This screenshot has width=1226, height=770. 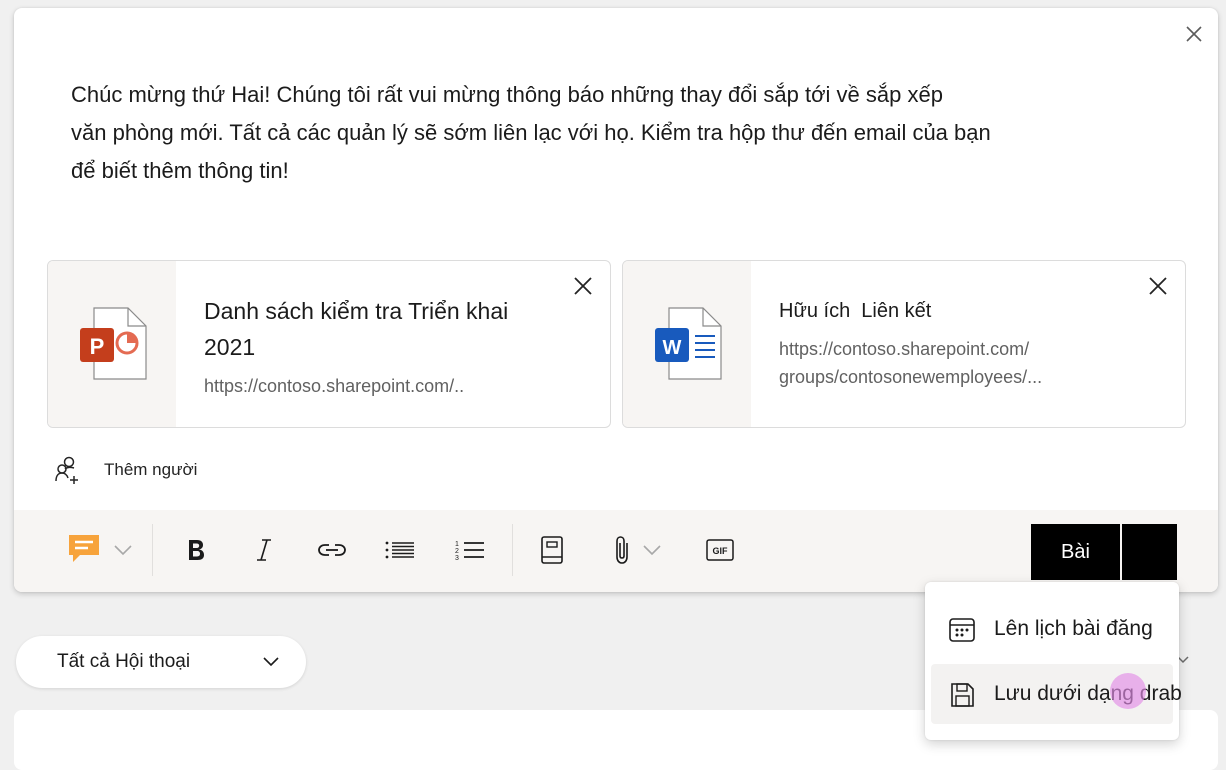 What do you see at coordinates (638, 550) in the screenshot?
I see `attach-button` at bounding box center [638, 550].